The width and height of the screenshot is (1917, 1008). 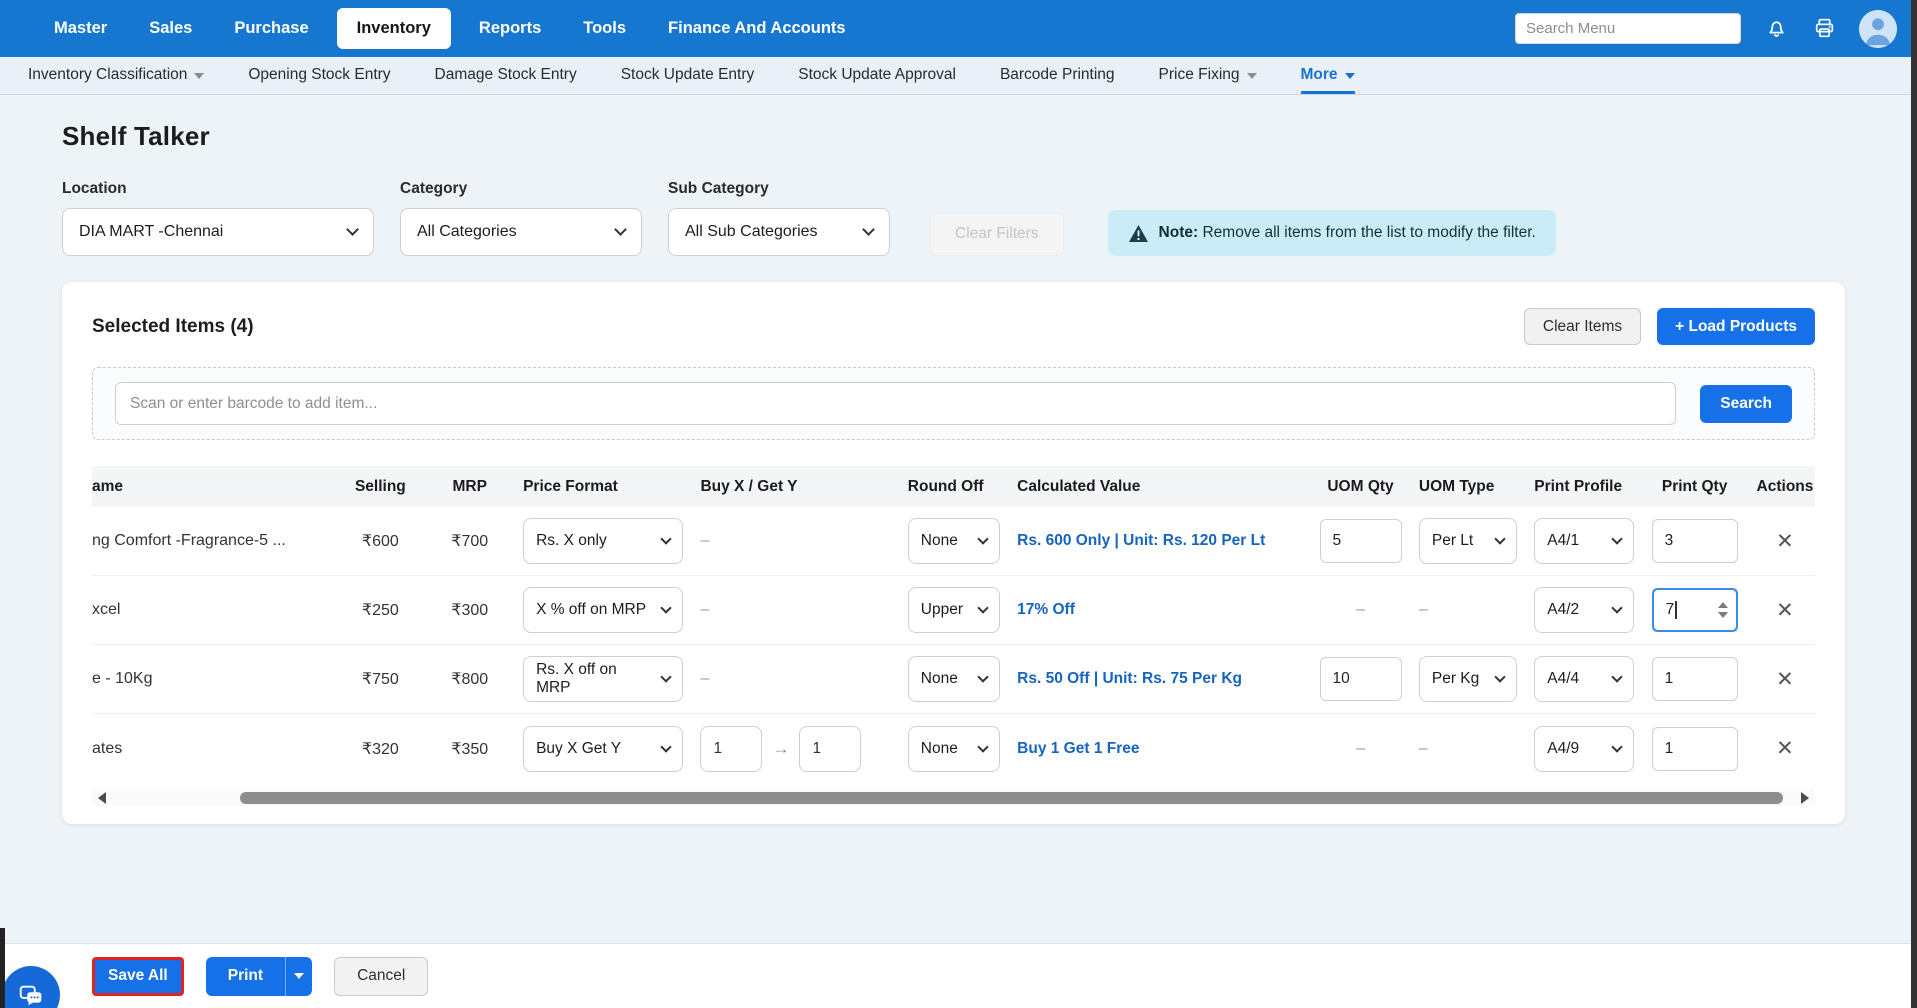 What do you see at coordinates (896, 403) in the screenshot?
I see `barcode-input` at bounding box center [896, 403].